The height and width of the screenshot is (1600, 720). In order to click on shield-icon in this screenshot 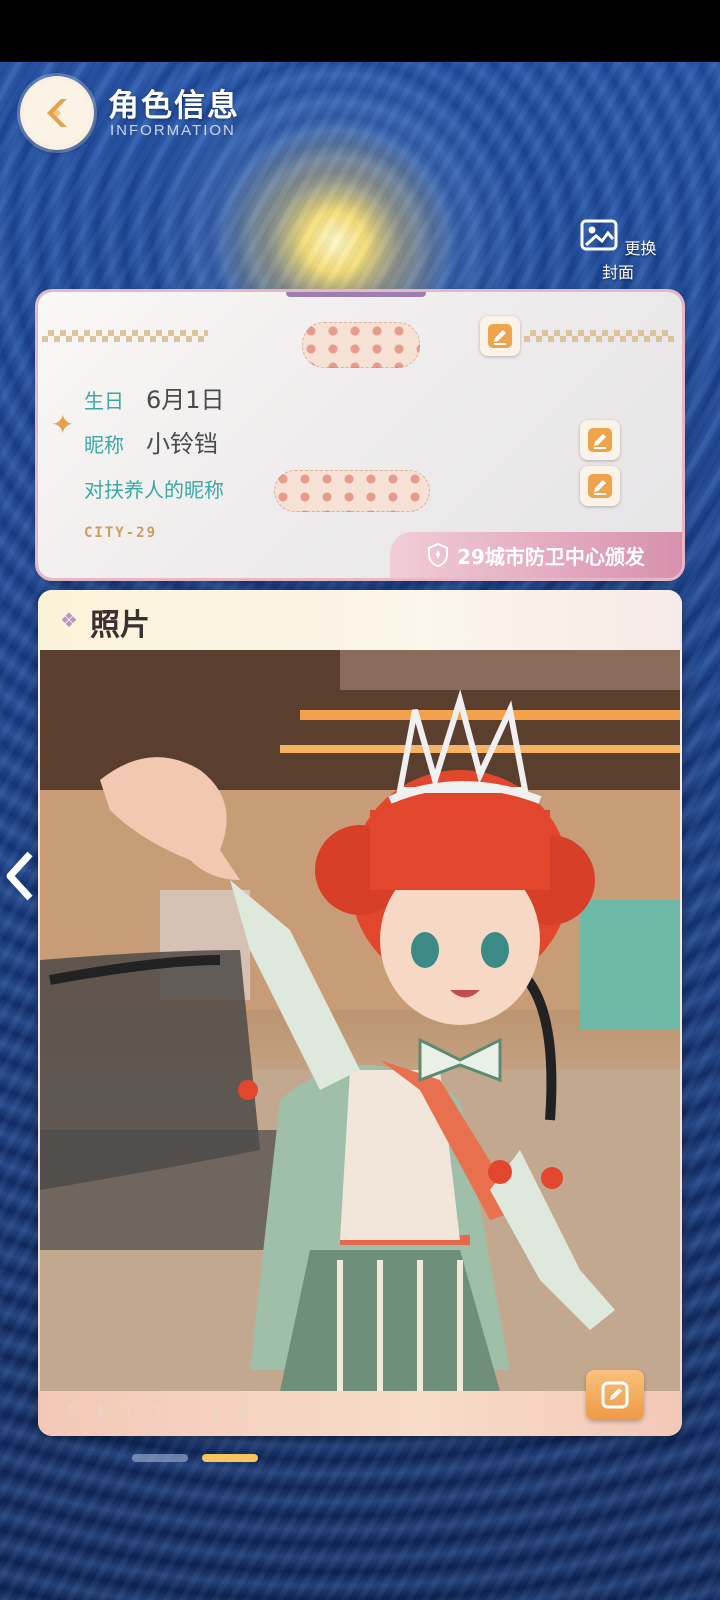, I will do `click(438, 555)`.